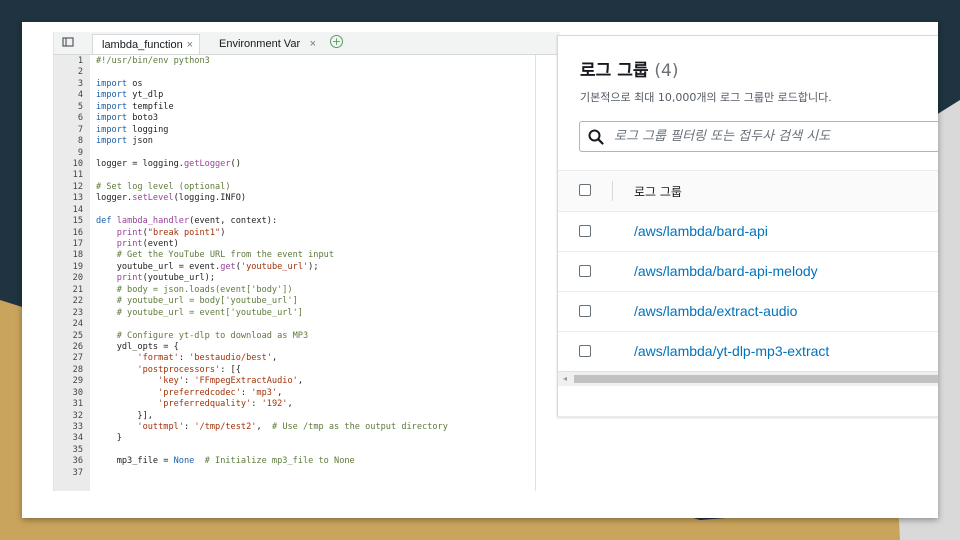 Image resolution: width=960 pixels, height=540 pixels. I want to click on scrollbar-thumb, so click(756, 379).